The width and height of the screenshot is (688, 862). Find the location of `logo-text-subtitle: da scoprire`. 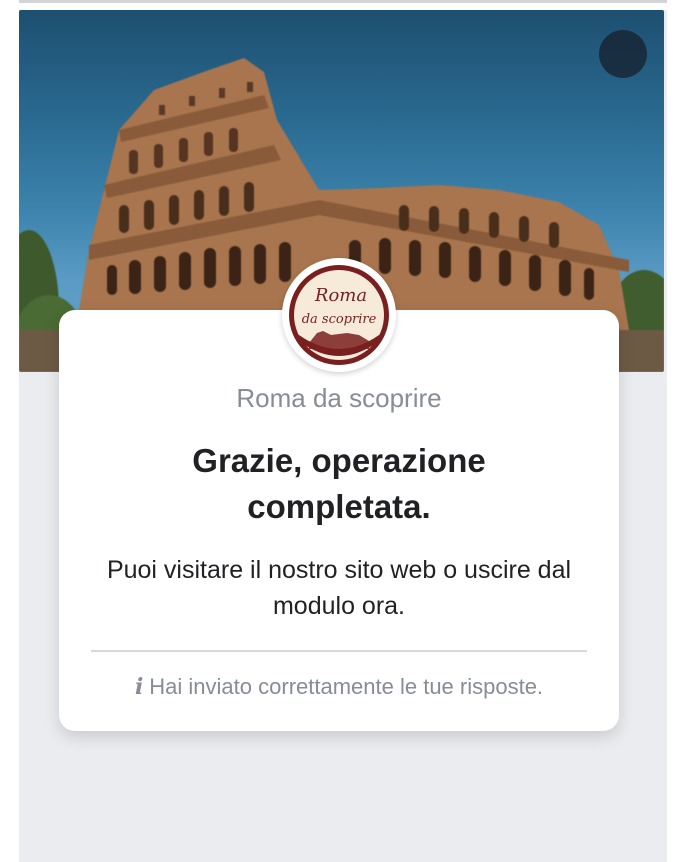

logo-text-subtitle: da scoprire is located at coordinates (339, 319).